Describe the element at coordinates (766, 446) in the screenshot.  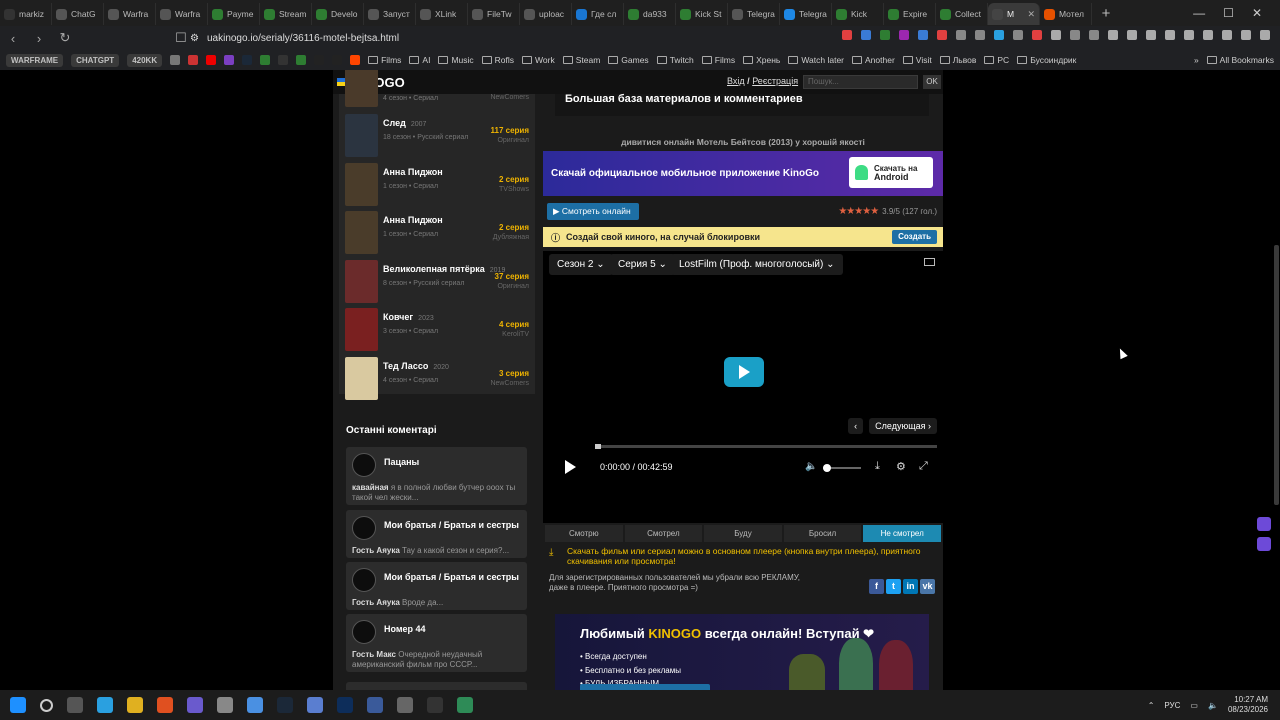
I see `progress-bar` at that location.